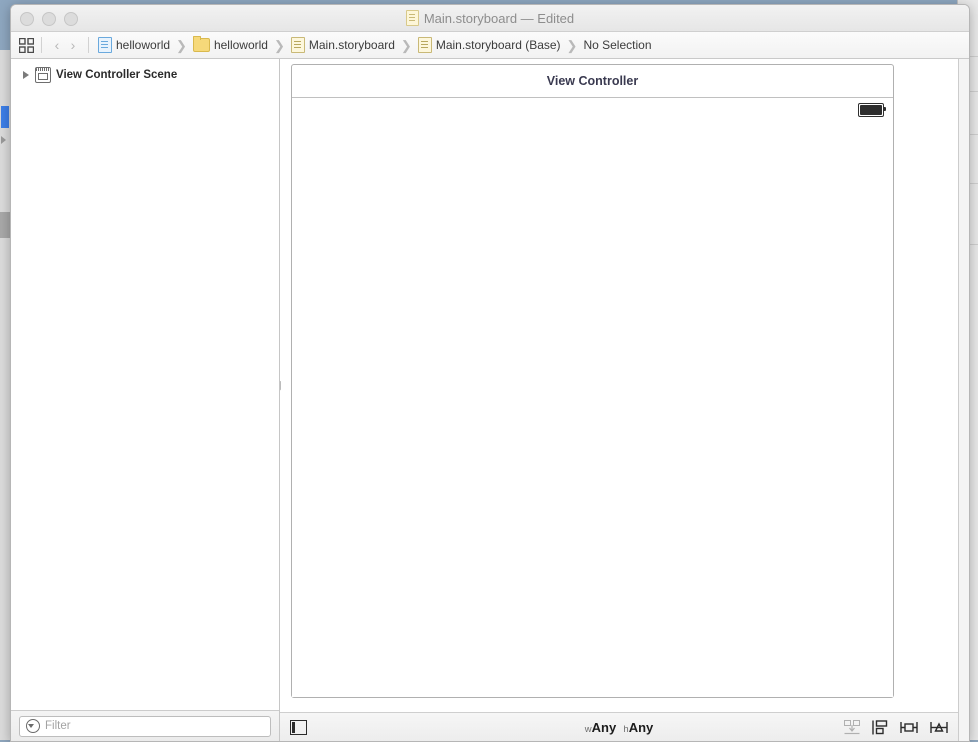  What do you see at coordinates (5, 225) in the screenshot?
I see `background-scrollbar-thumb` at bounding box center [5, 225].